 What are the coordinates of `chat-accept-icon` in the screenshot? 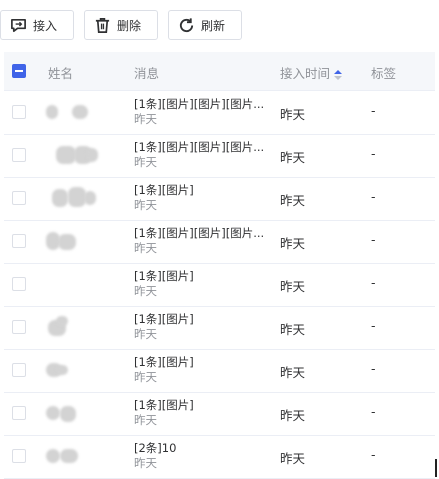 It's located at (18, 25).